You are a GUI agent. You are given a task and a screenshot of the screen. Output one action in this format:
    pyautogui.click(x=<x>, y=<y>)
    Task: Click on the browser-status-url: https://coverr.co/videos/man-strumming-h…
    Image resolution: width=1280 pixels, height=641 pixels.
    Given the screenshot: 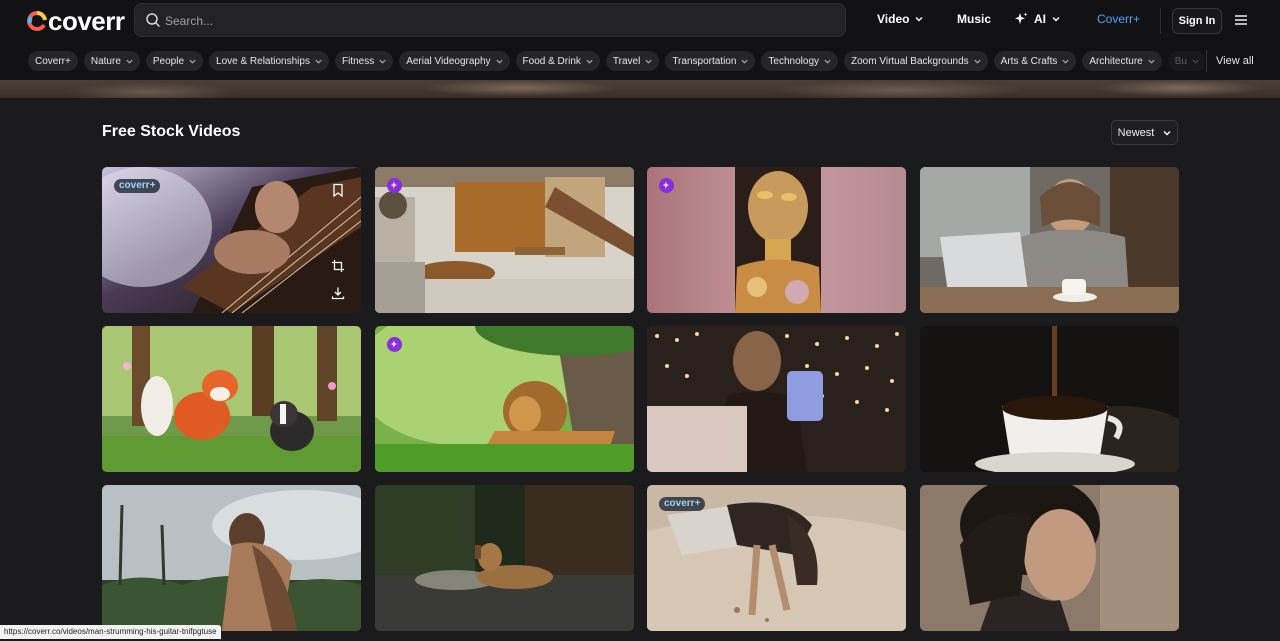 What is the action you would take?
    pyautogui.click(x=110, y=632)
    